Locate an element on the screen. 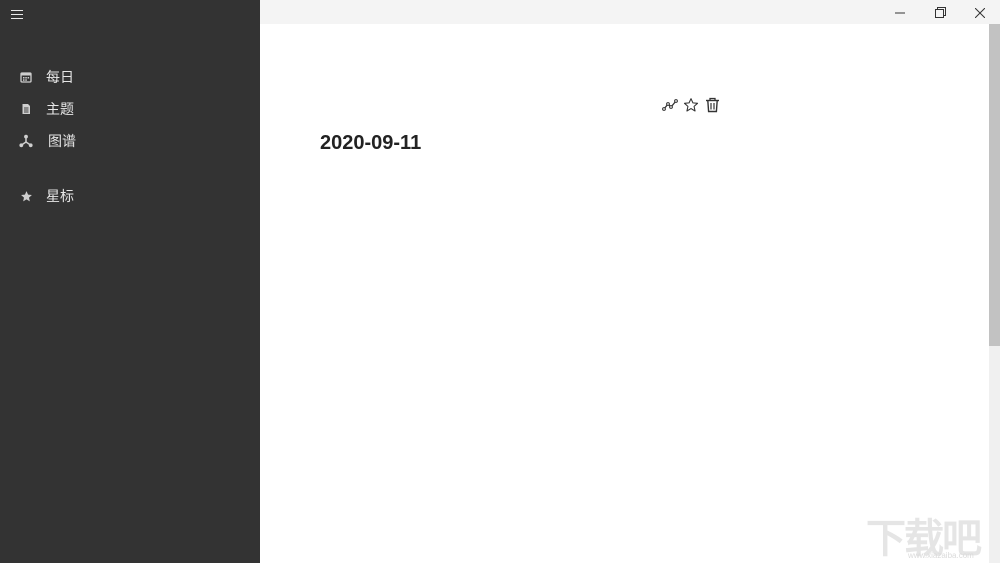 This screenshot has width=1000, height=564. star-icon is located at coordinates (26, 196).